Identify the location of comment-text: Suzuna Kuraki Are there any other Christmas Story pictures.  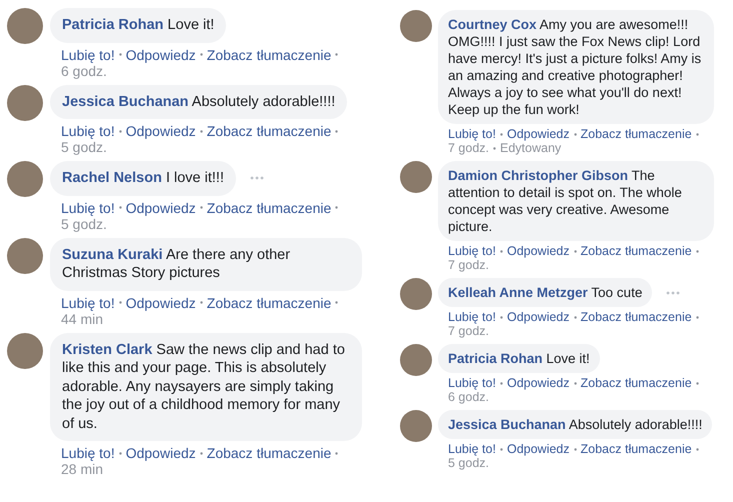
(177, 264).